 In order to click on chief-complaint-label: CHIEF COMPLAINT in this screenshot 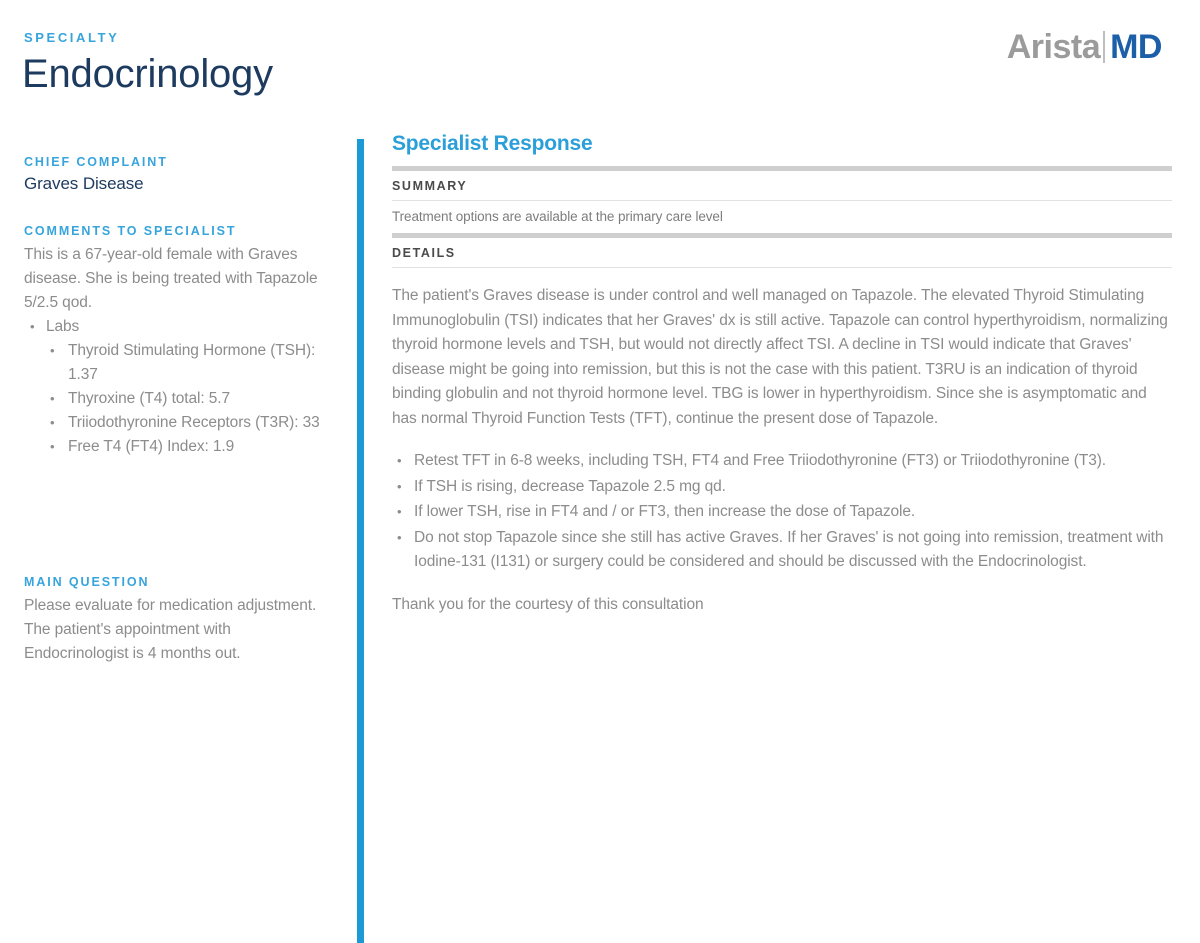, I will do `click(96, 162)`.